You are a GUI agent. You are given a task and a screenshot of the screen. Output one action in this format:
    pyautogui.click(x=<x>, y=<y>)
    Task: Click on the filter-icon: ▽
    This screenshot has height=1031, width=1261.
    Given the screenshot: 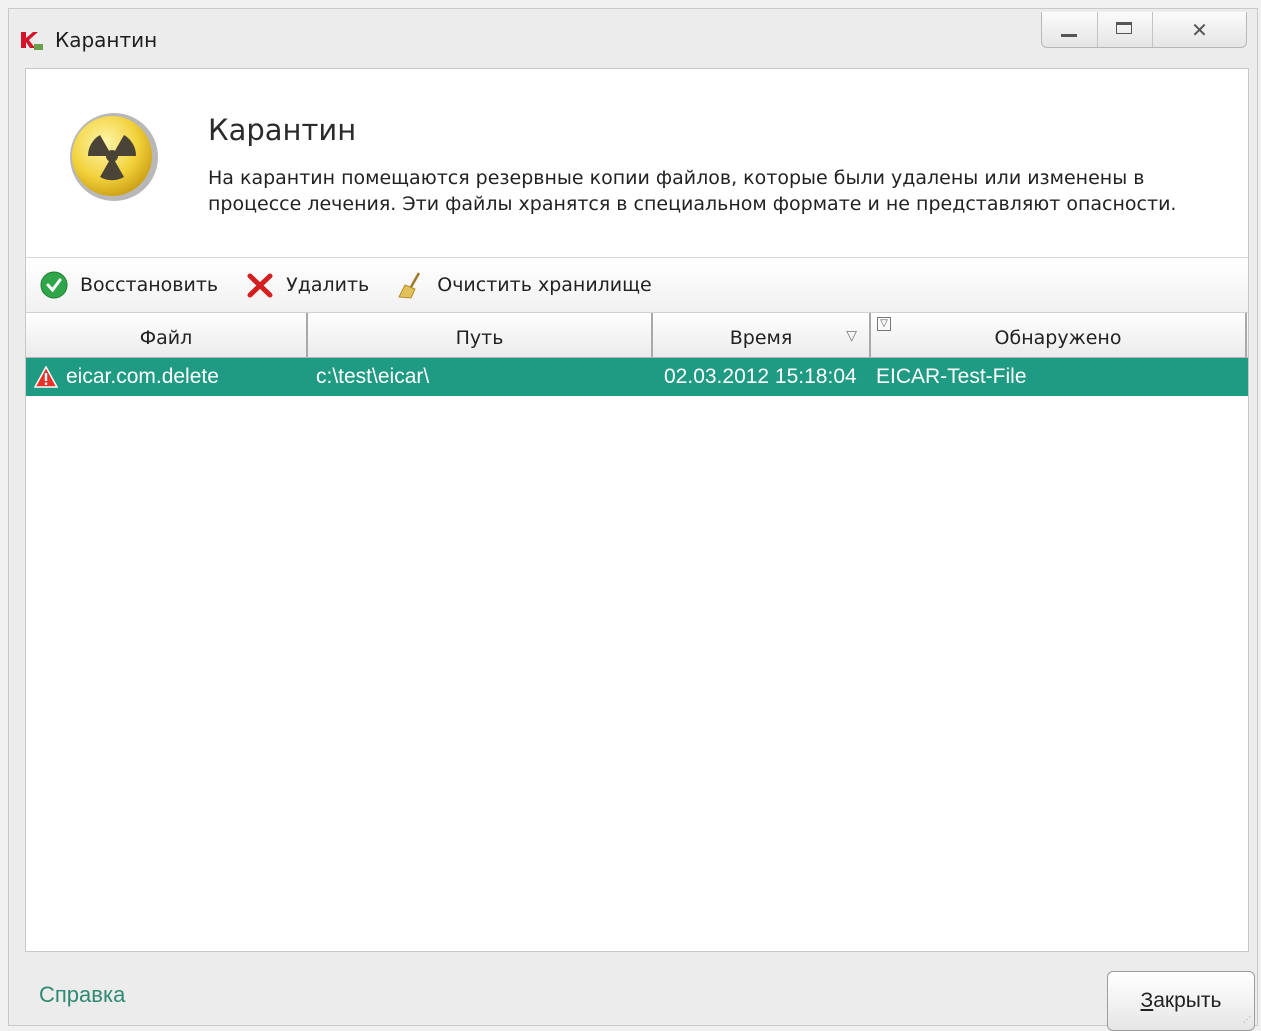 What is the action you would take?
    pyautogui.click(x=884, y=324)
    